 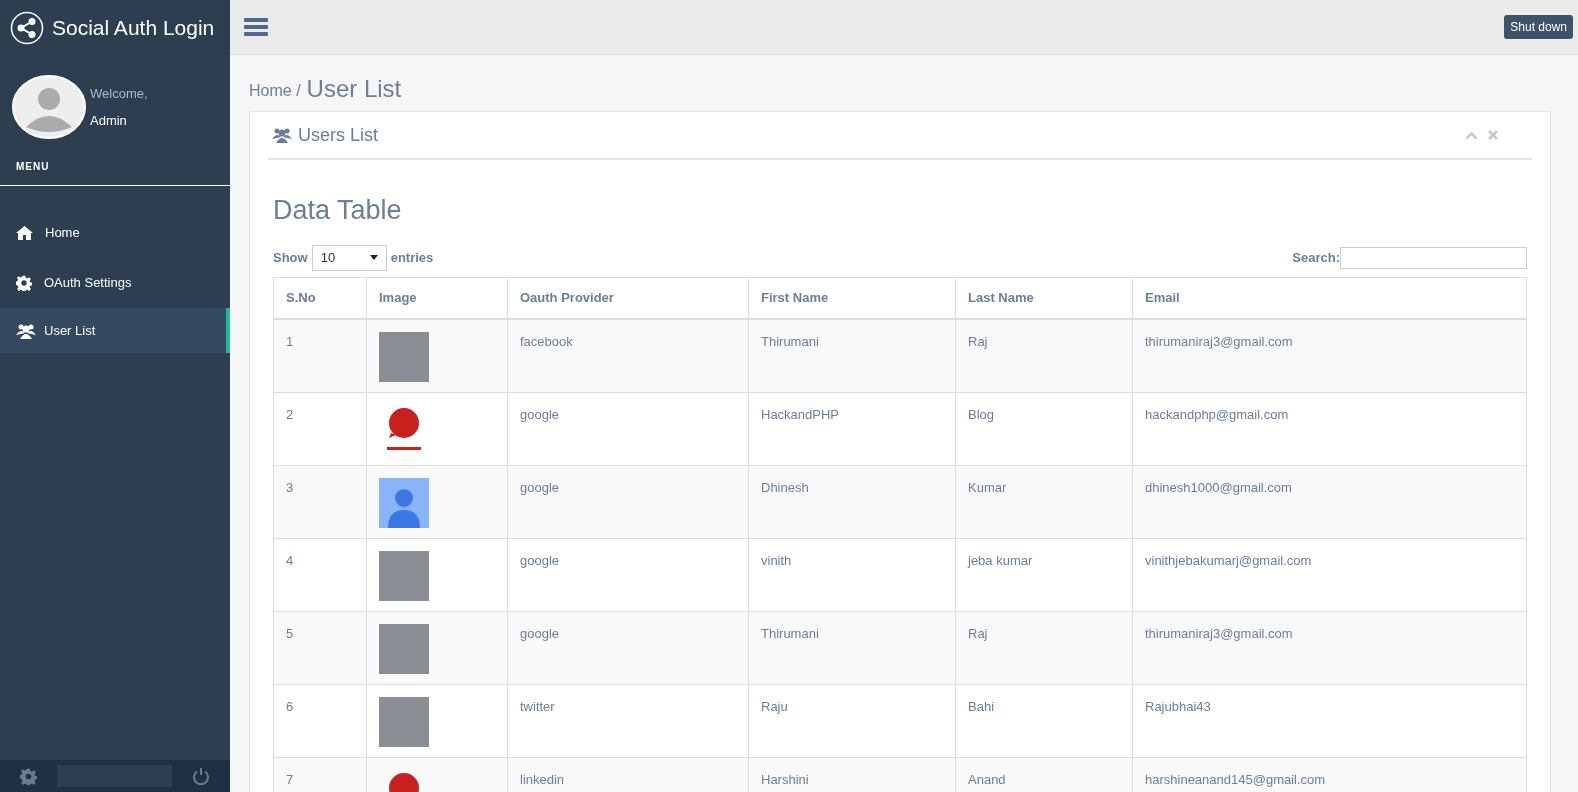 I want to click on row-number: 7, so click(x=290, y=779).